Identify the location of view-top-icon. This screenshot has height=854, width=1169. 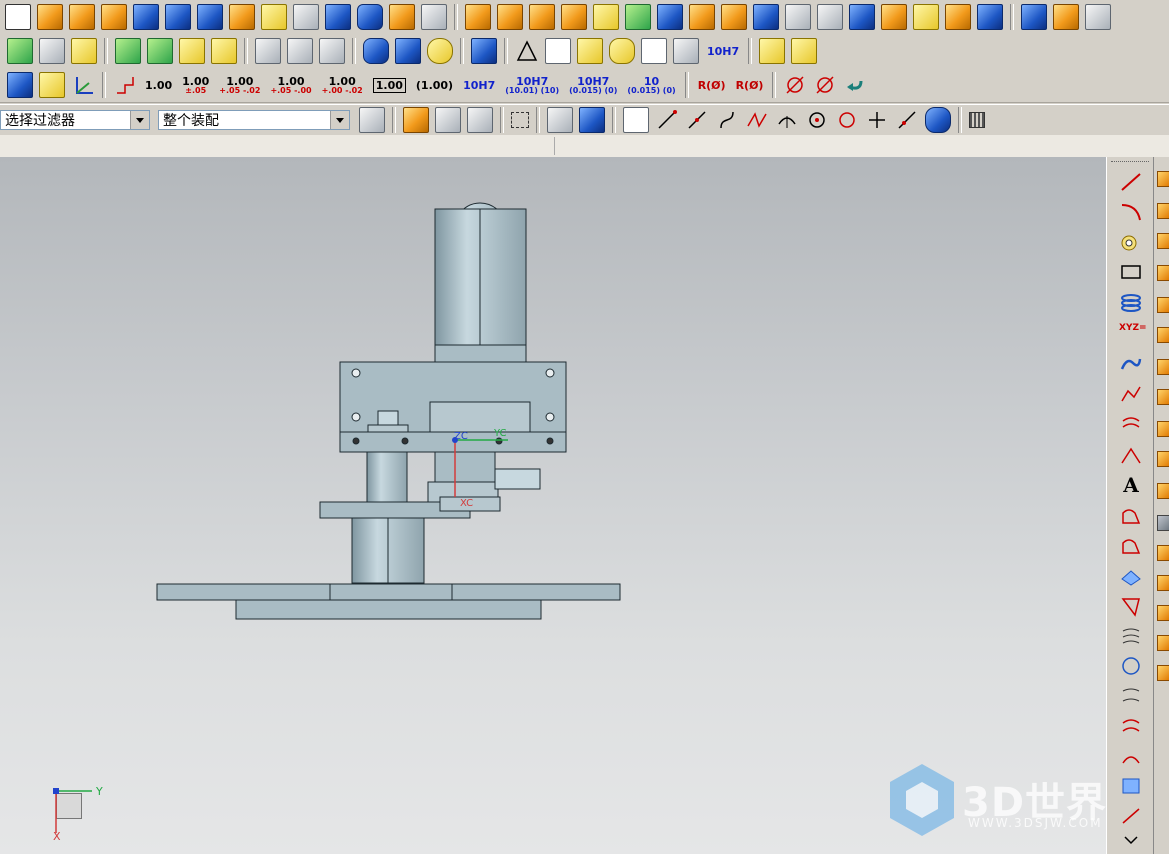
(1098, 17).